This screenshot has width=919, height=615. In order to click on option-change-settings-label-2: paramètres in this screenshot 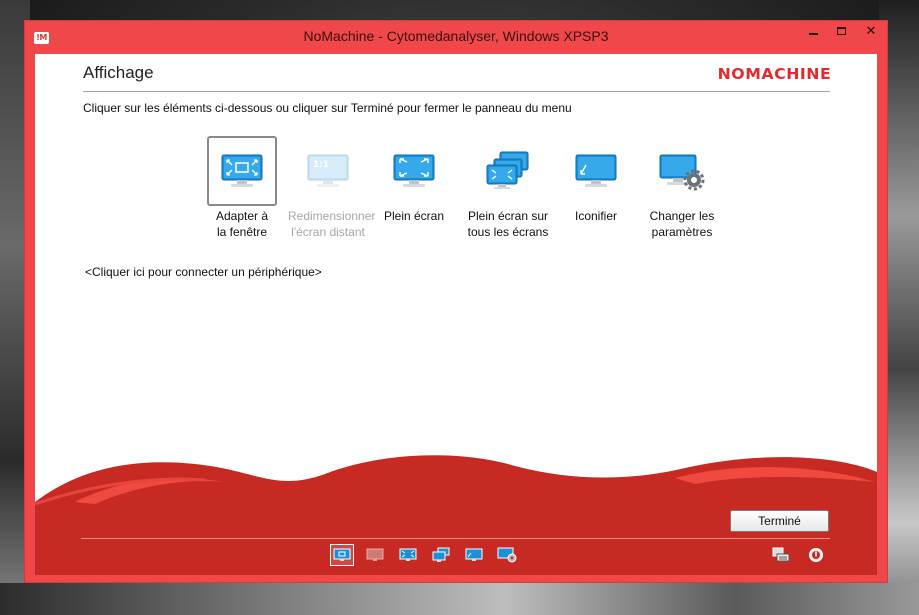, I will do `click(682, 232)`.